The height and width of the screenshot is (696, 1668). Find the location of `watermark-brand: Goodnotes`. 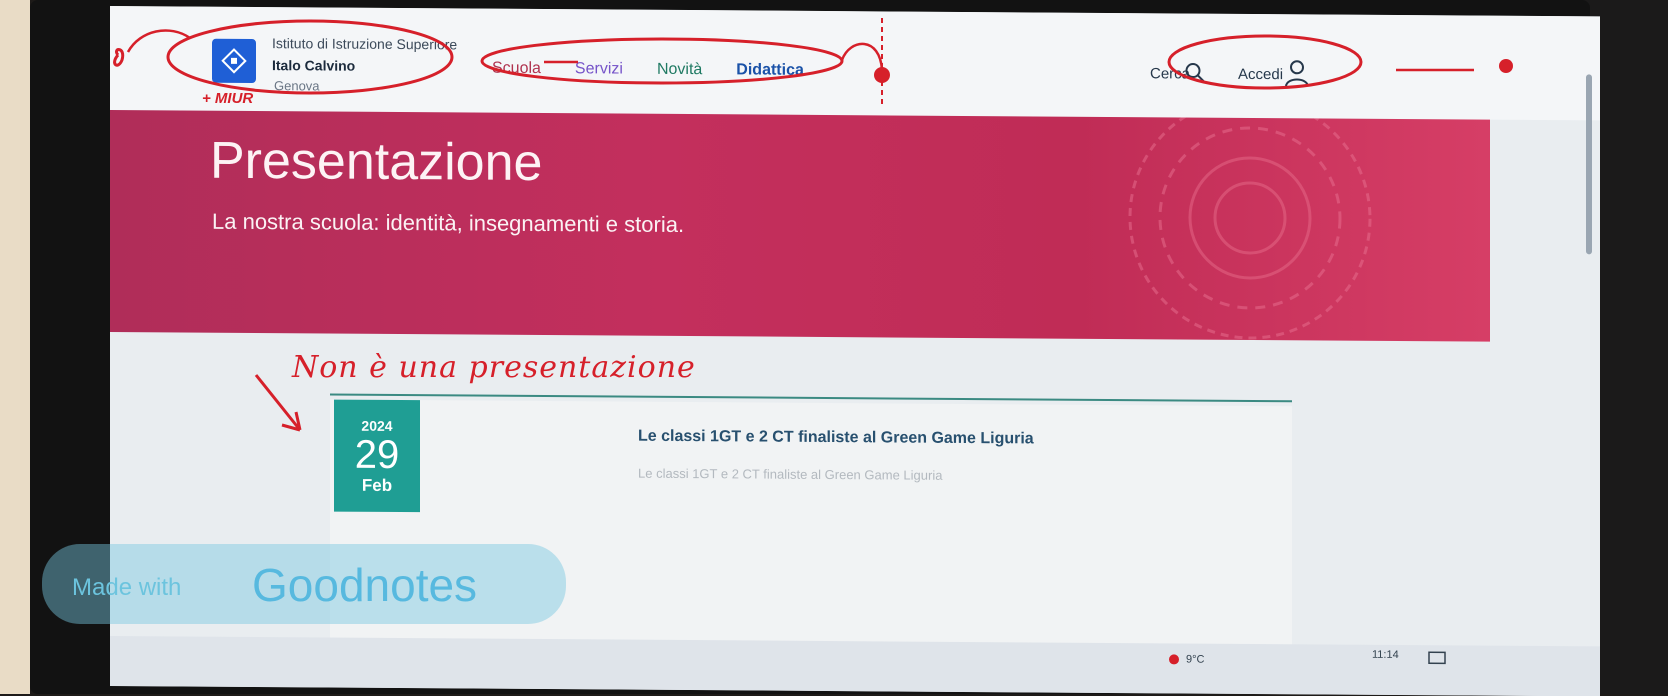

watermark-brand: Goodnotes is located at coordinates (365, 585).